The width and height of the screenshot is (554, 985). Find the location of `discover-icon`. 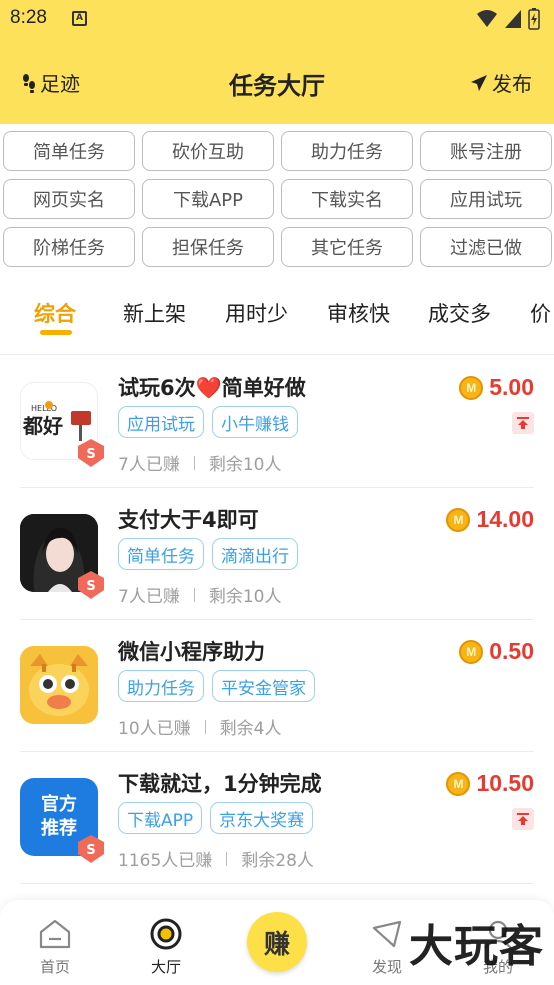

discover-icon is located at coordinates (387, 934).